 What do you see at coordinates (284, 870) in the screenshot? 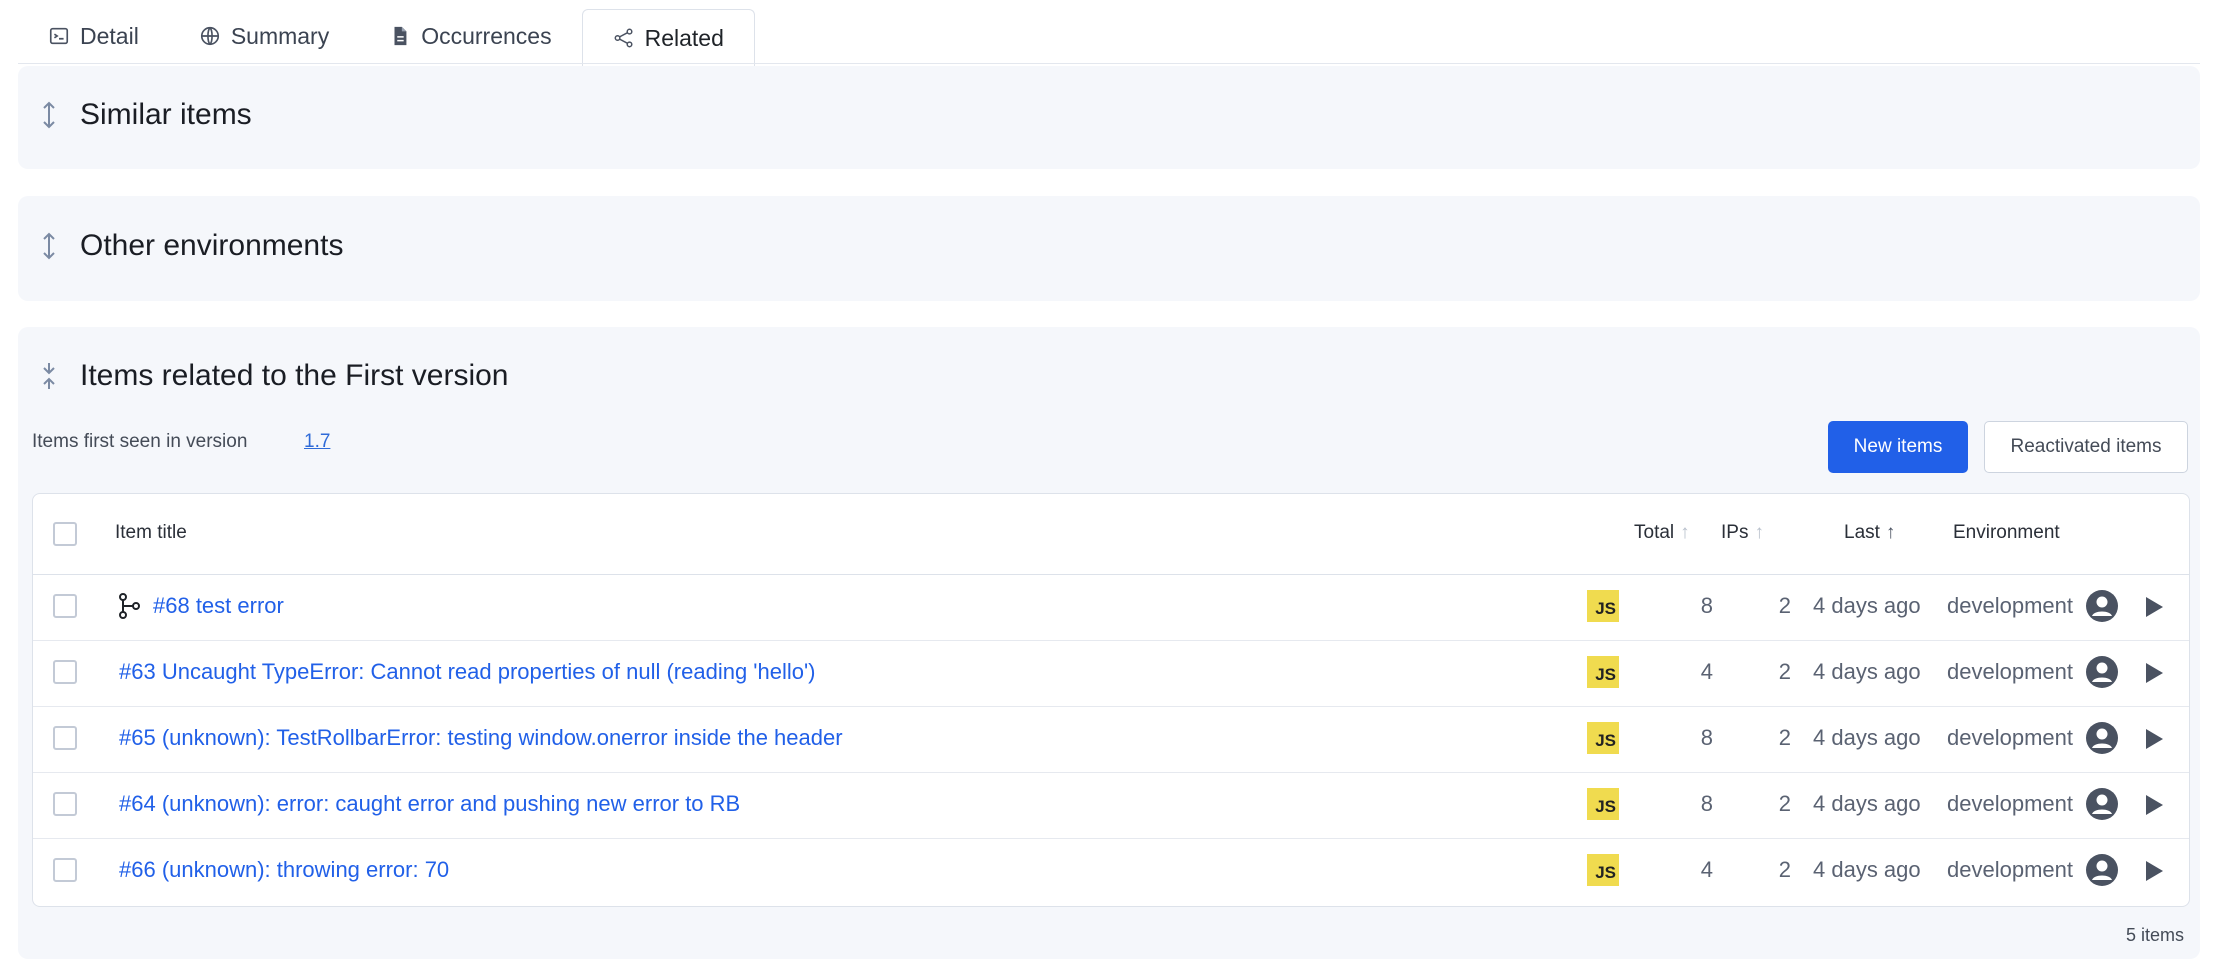
I see `item-title-link: #66 (unknown): throwing error: 70` at bounding box center [284, 870].